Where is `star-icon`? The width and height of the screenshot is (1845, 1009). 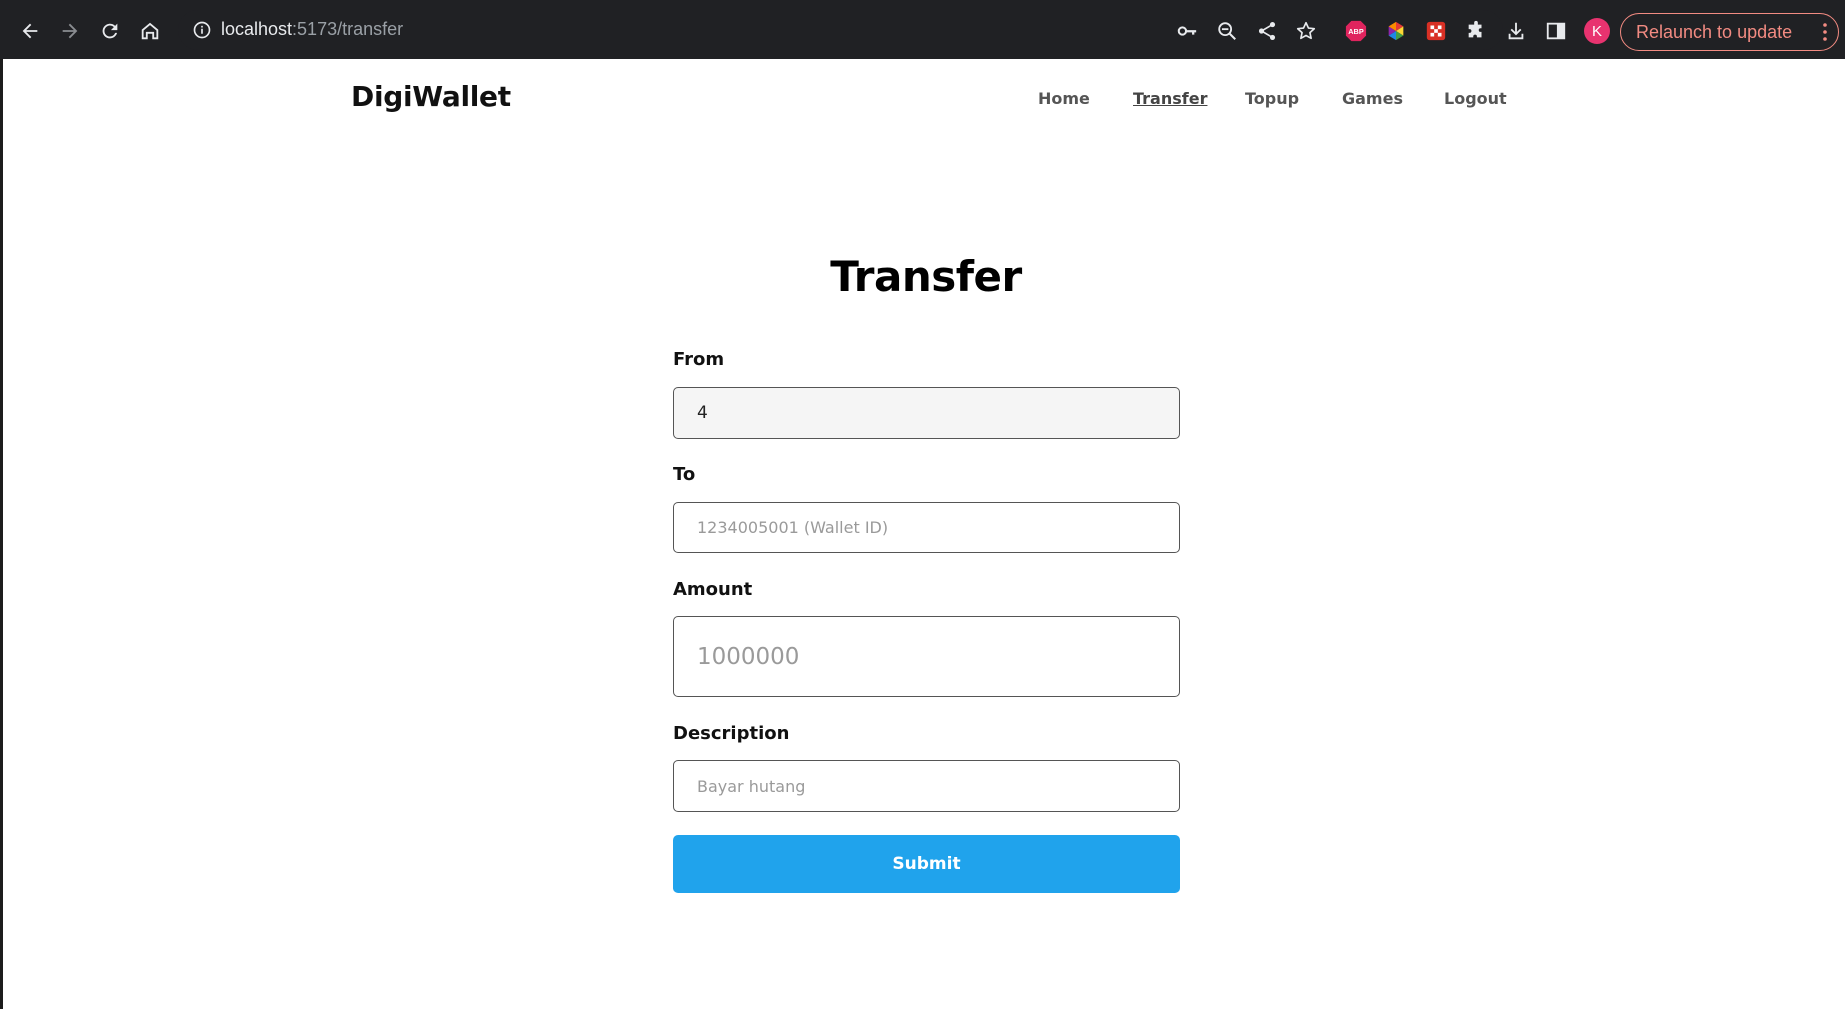 star-icon is located at coordinates (1306, 30).